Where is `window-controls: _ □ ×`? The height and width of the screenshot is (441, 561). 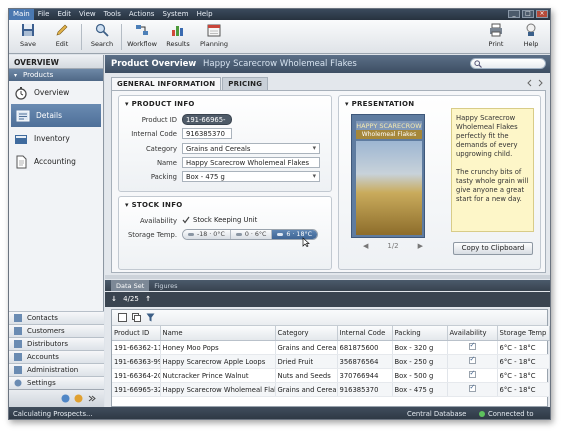 window-controls: _ □ × is located at coordinates (528, 14).